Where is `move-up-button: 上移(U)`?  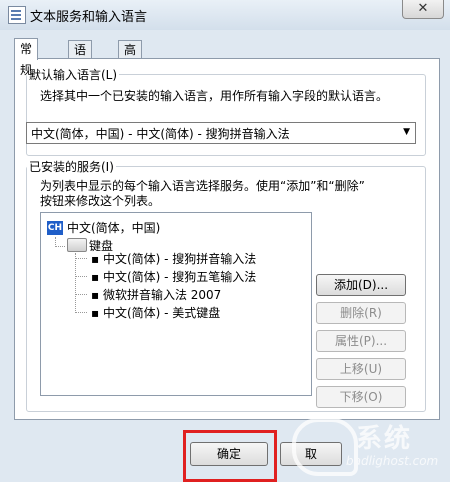
move-up-button: 上移(U) is located at coordinates (361, 369).